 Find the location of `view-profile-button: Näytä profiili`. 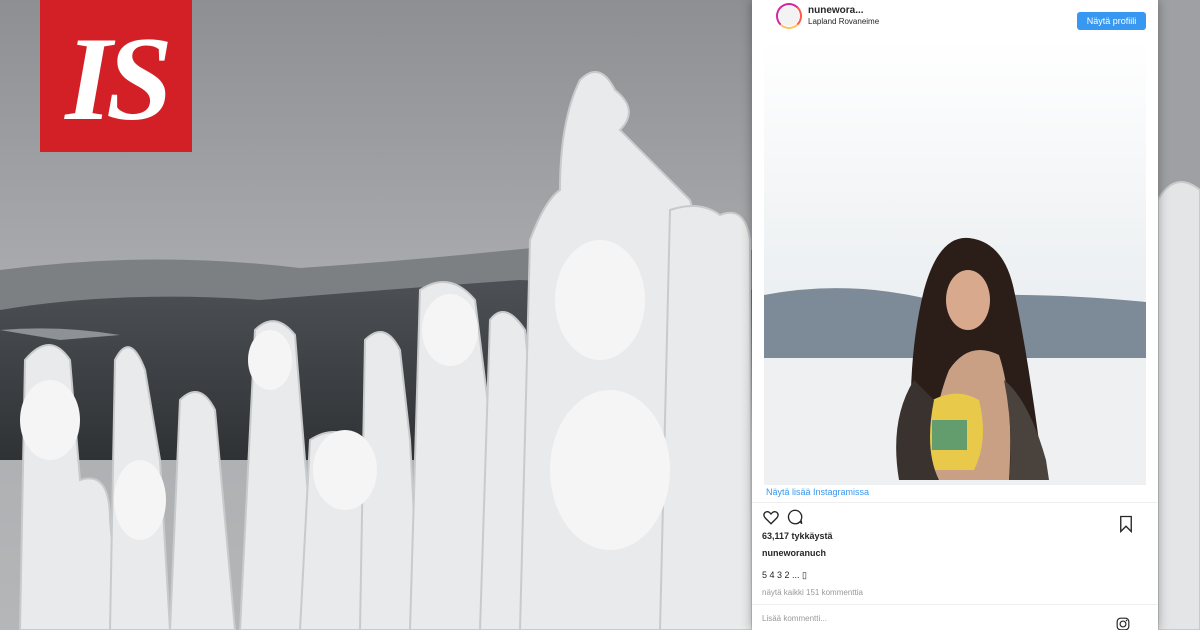

view-profile-button: Näytä profiili is located at coordinates (1111, 21).